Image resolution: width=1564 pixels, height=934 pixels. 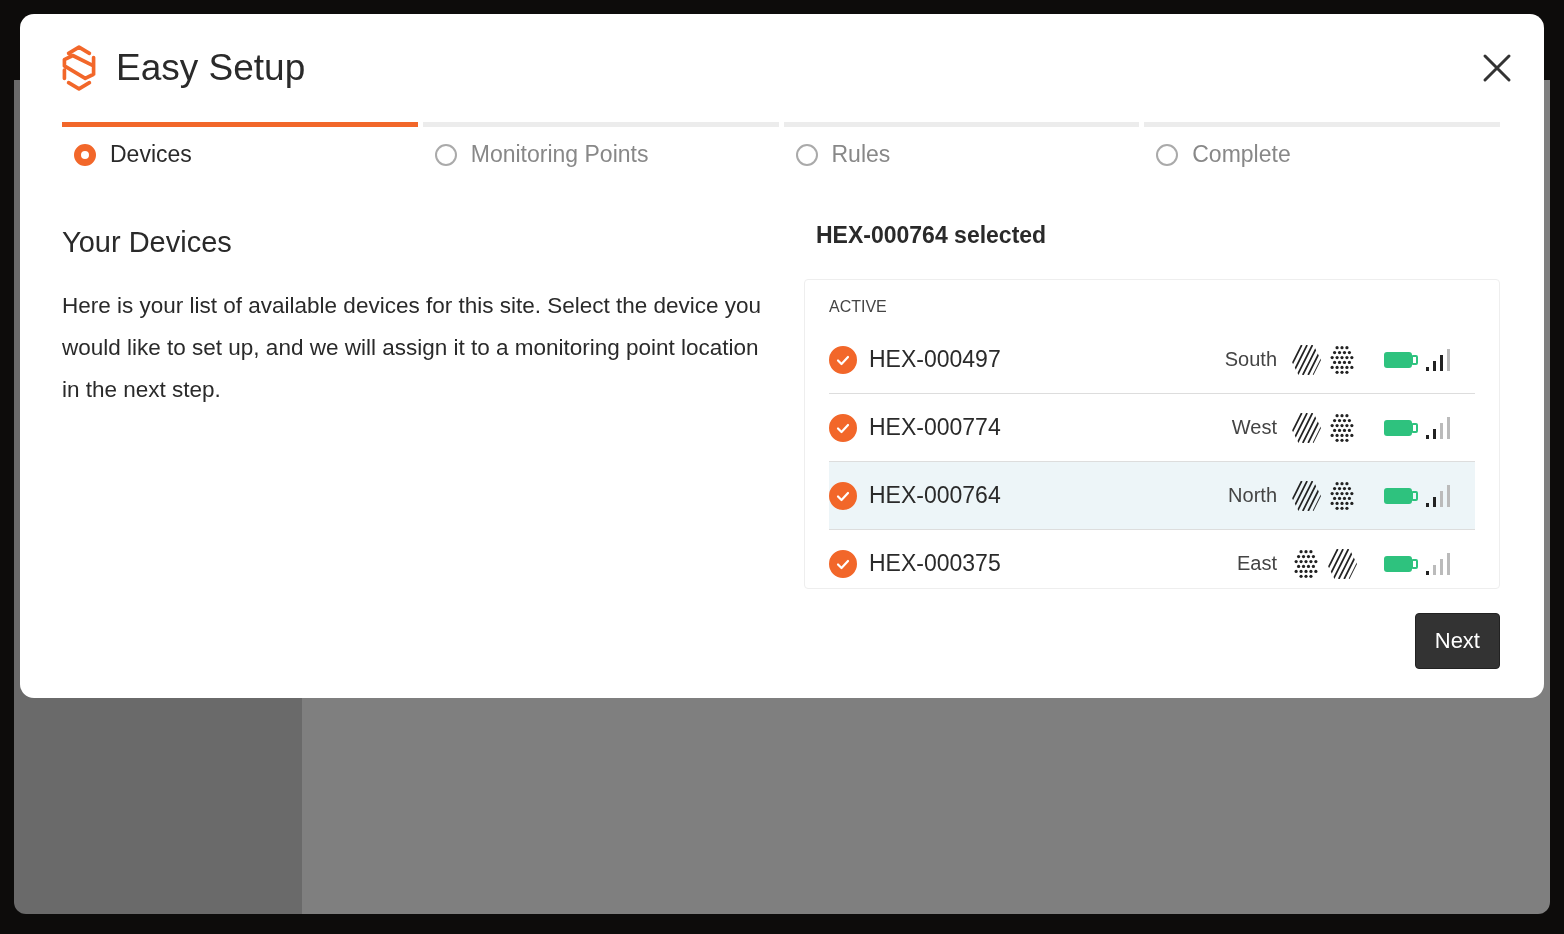 I want to click on device-row: HEX-000497 South, so click(x=1152, y=360).